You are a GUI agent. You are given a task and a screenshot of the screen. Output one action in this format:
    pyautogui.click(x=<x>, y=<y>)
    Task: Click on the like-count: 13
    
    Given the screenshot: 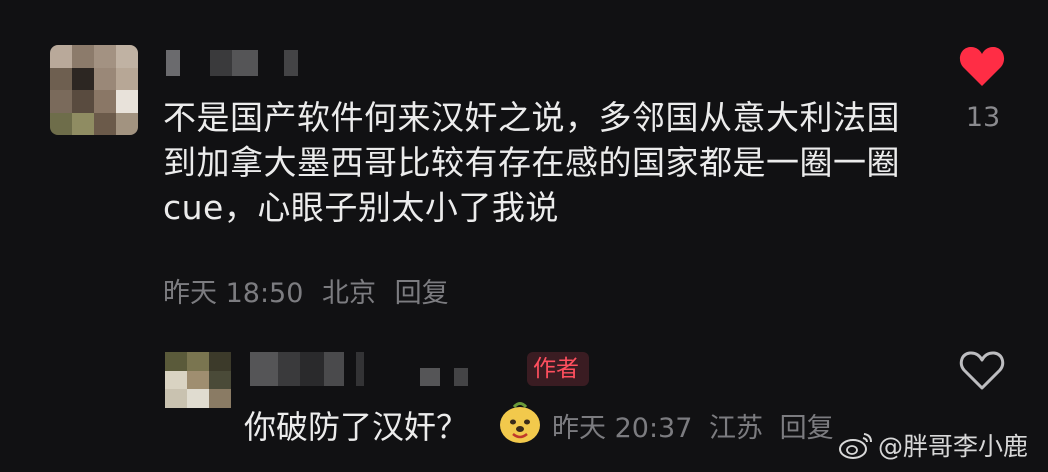 What is the action you would take?
    pyautogui.click(x=983, y=117)
    